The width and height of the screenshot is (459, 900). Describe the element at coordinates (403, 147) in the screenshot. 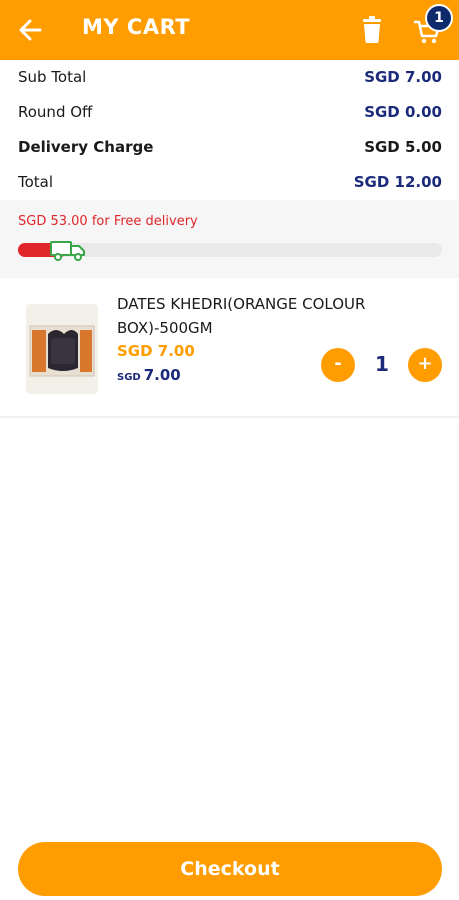

I see `summary-value: SGD 5.00` at that location.